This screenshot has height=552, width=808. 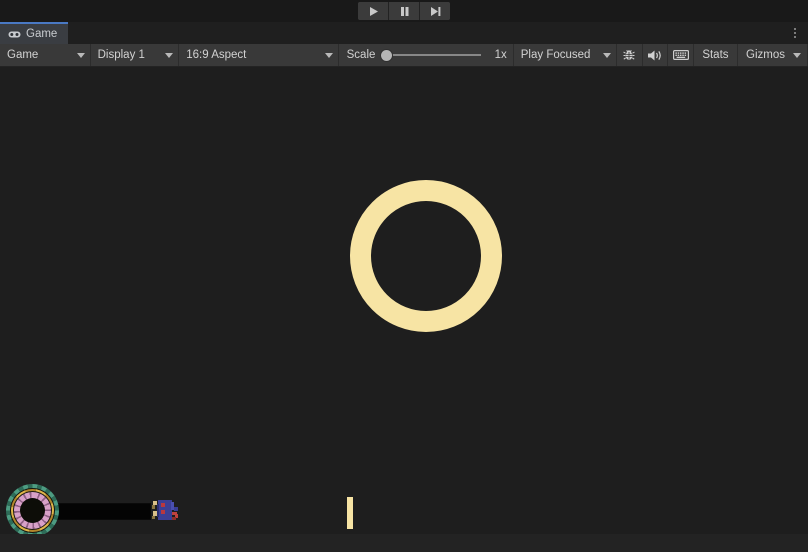 I want to click on speaker-icon, so click(x=654, y=55).